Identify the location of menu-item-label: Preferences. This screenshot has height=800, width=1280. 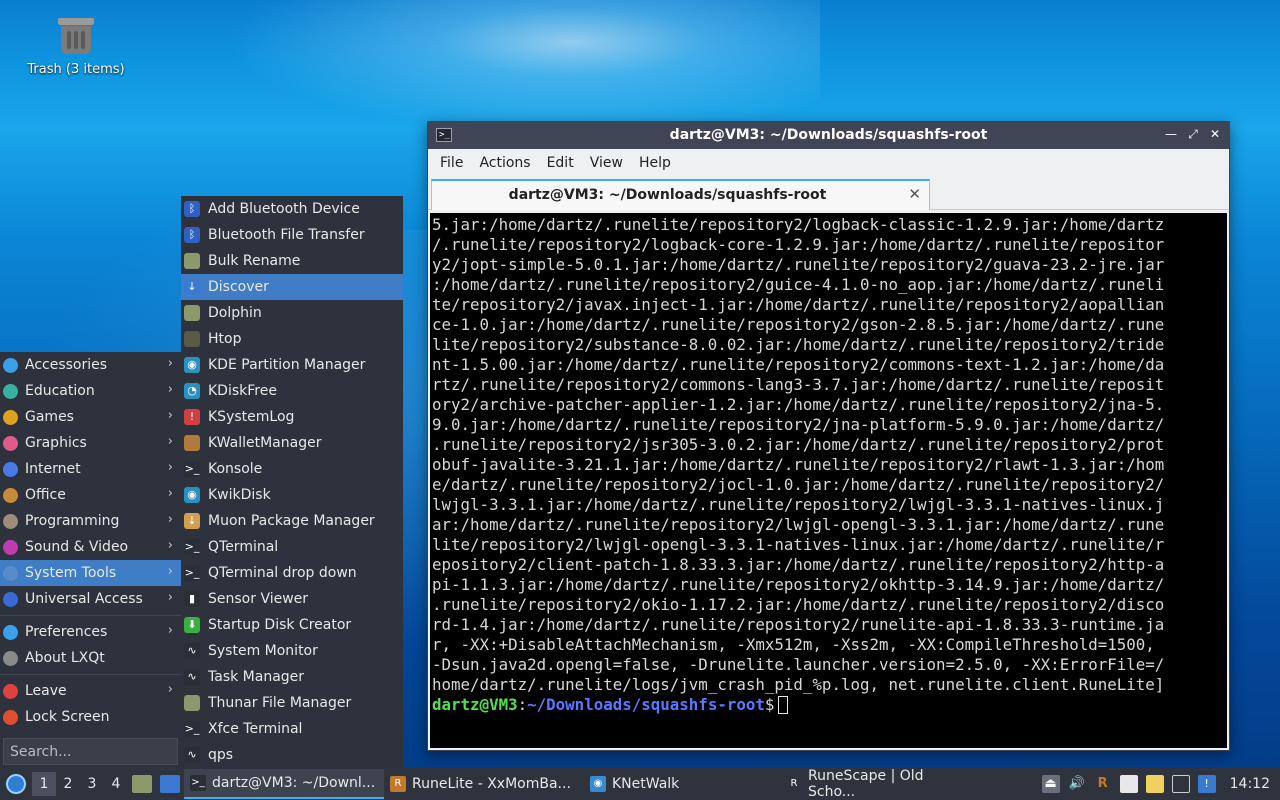
(66, 632).